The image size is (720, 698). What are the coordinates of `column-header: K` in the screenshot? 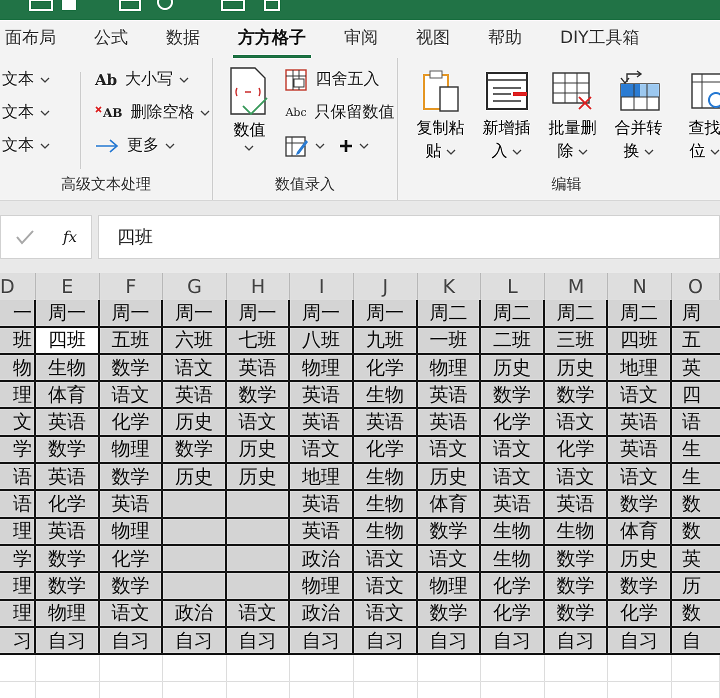 It's located at (450, 287).